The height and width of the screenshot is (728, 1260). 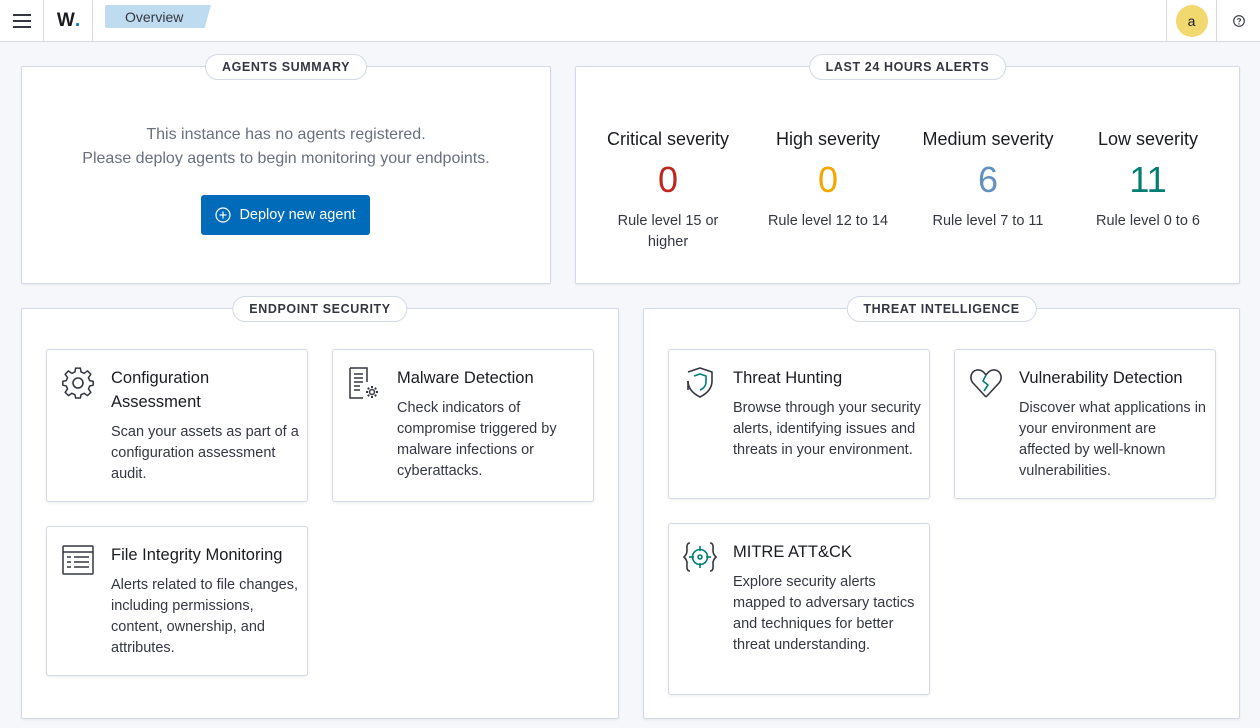 What do you see at coordinates (78, 560) in the screenshot?
I see `list-document-icon` at bounding box center [78, 560].